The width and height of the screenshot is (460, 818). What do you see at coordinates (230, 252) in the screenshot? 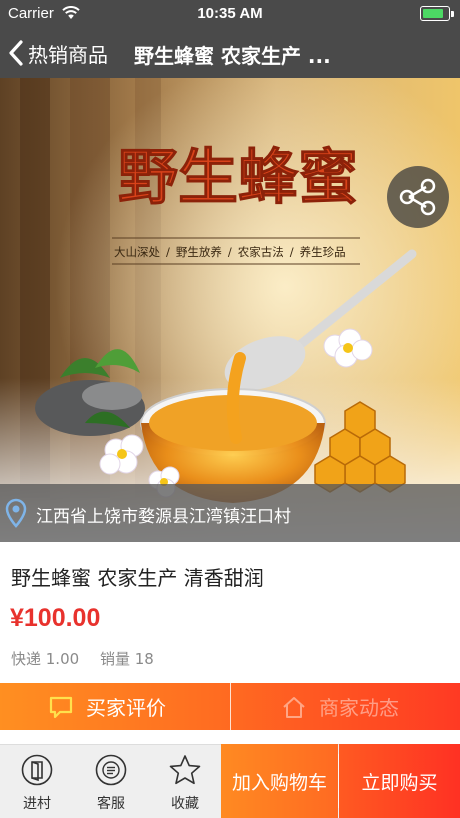
I see `tag-1: 大山深处 / 野生放养 / 农家古法 / 养生珍品` at bounding box center [230, 252].